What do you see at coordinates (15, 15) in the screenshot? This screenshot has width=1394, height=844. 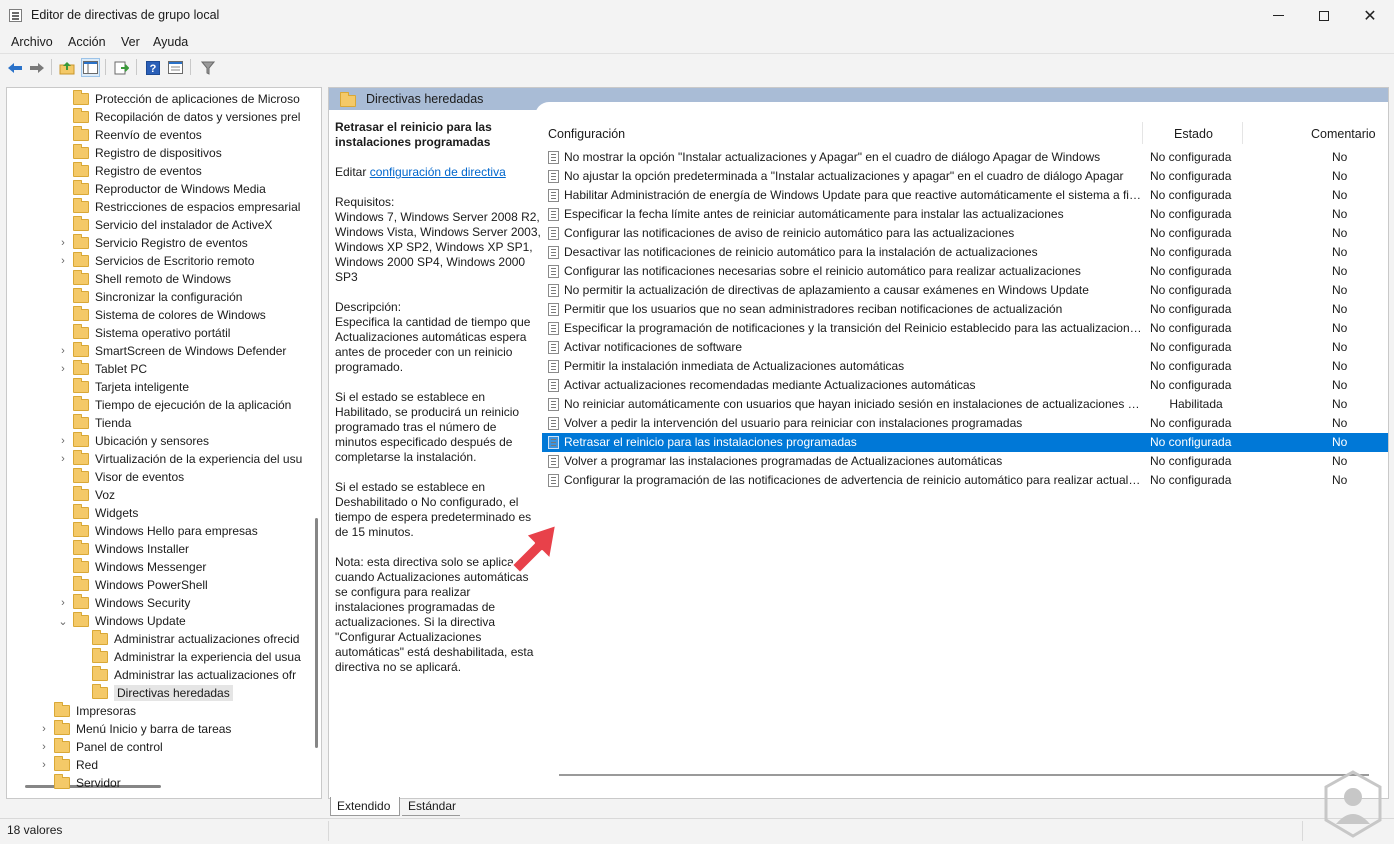 I see `policy-editor-icon` at bounding box center [15, 15].